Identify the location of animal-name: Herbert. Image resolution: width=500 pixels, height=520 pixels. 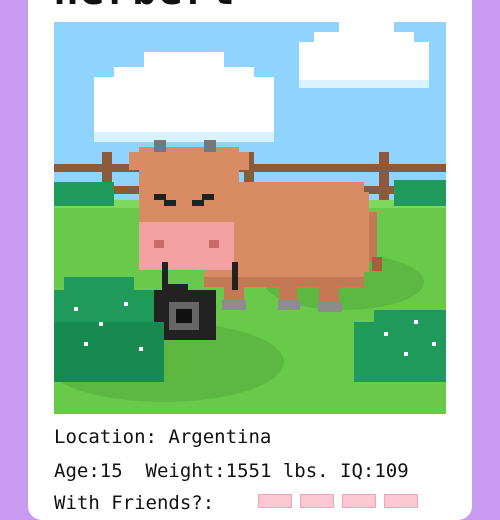
(145, 7).